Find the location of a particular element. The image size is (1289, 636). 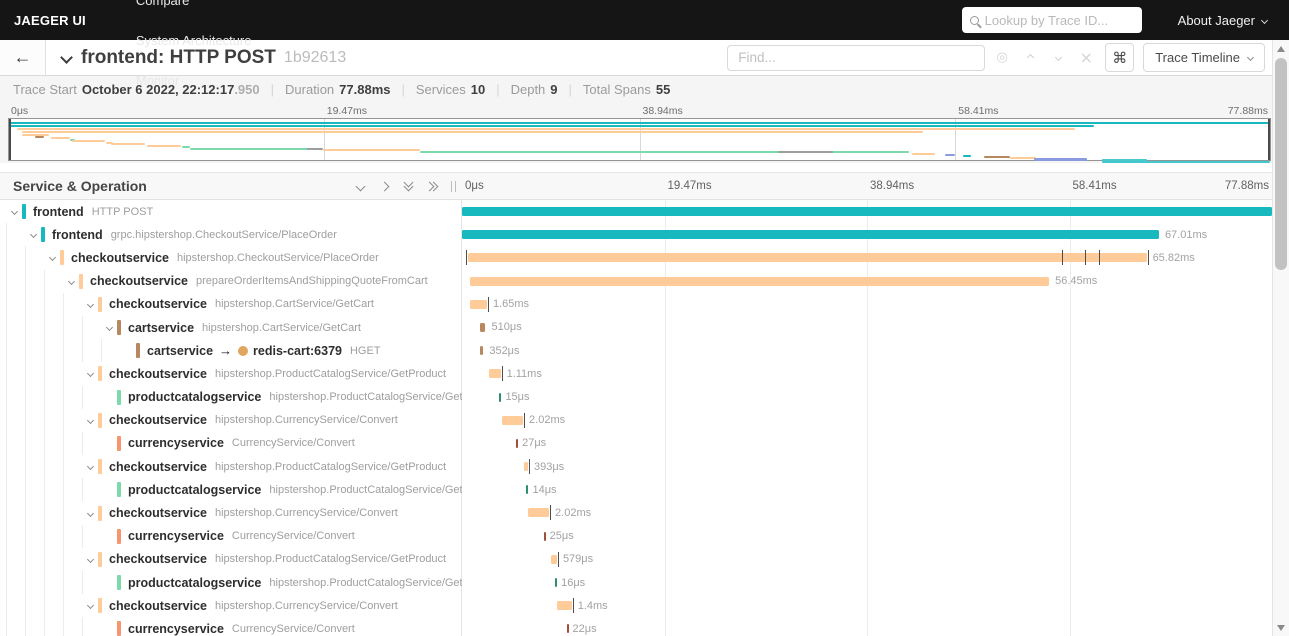

next-match-icon is located at coordinates (1058, 58).